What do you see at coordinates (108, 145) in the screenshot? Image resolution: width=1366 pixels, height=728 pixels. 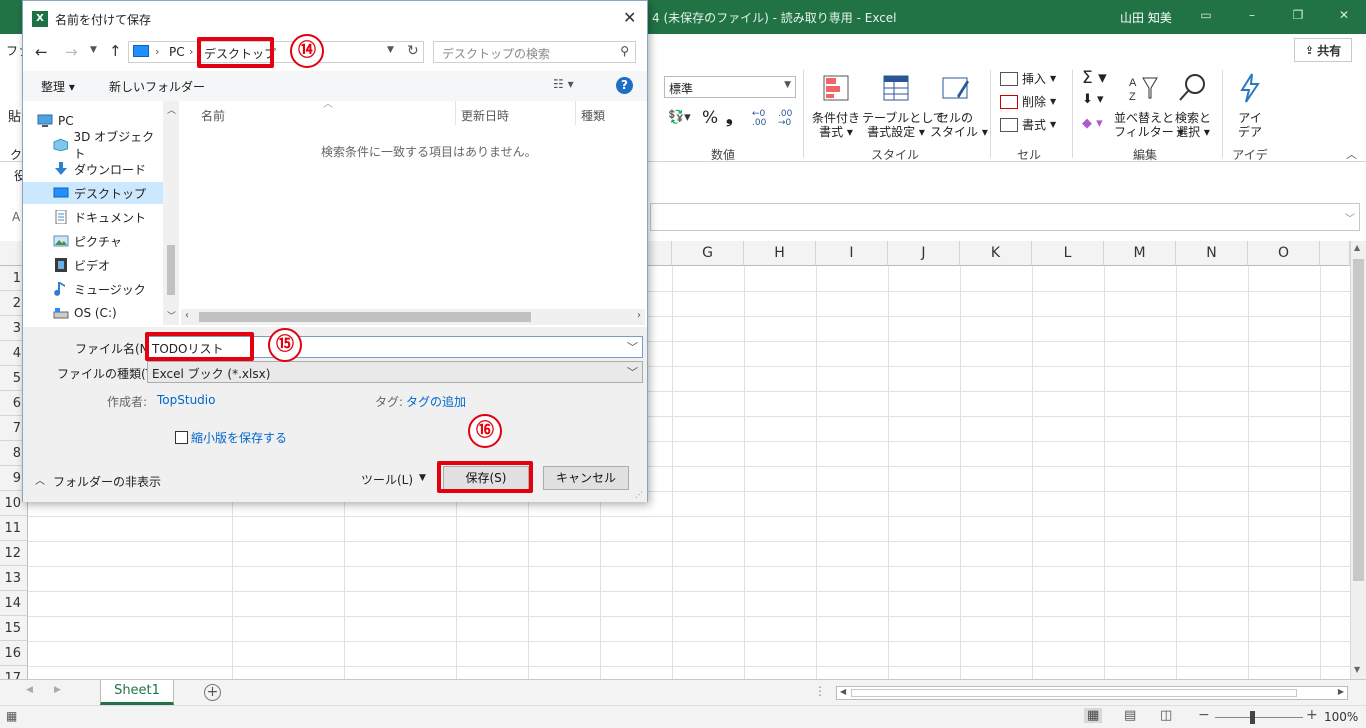 I see `nav-item-3d-objects: 3D オブジェクト` at bounding box center [108, 145].